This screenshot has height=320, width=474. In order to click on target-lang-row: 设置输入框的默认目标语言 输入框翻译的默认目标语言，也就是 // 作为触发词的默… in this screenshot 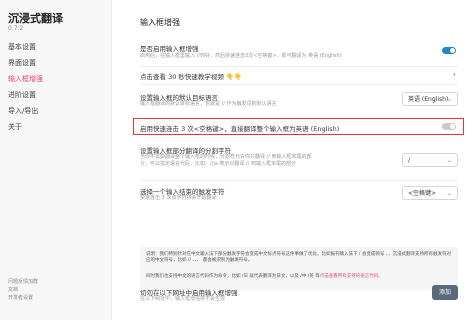, I will do `click(299, 103)`.